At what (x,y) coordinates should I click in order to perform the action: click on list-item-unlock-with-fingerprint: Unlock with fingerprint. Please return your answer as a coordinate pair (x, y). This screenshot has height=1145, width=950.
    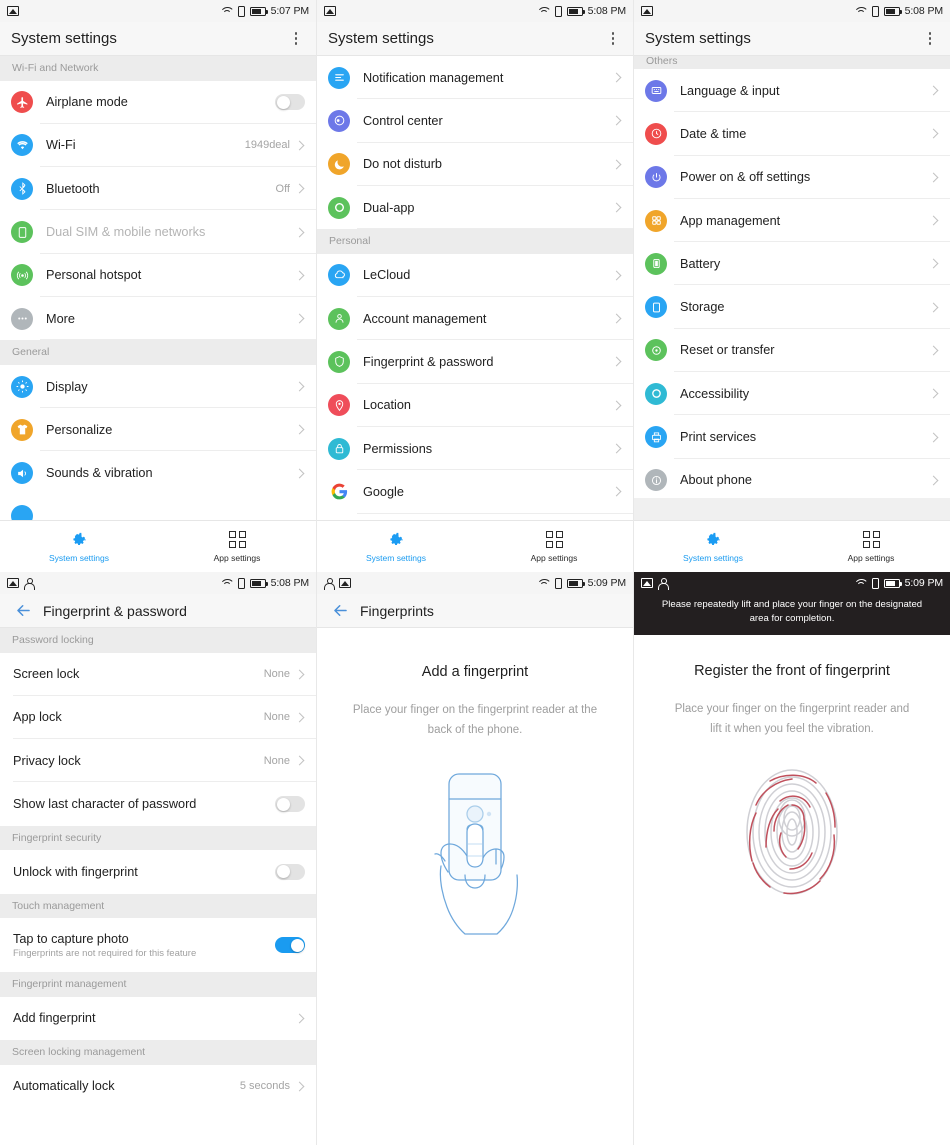
    Looking at the image, I should click on (158, 872).